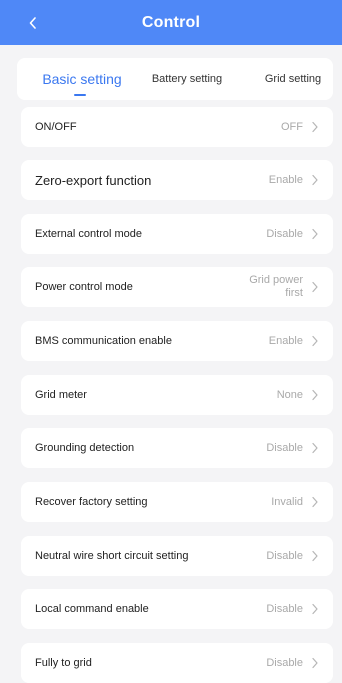 This screenshot has height=683, width=342. Describe the element at coordinates (292, 126) in the screenshot. I see `setting-value: OFF` at that location.